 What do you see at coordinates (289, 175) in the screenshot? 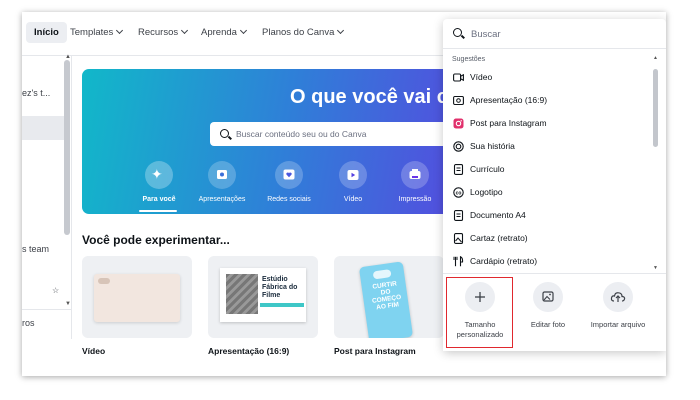
I see `heart-icon` at bounding box center [289, 175].